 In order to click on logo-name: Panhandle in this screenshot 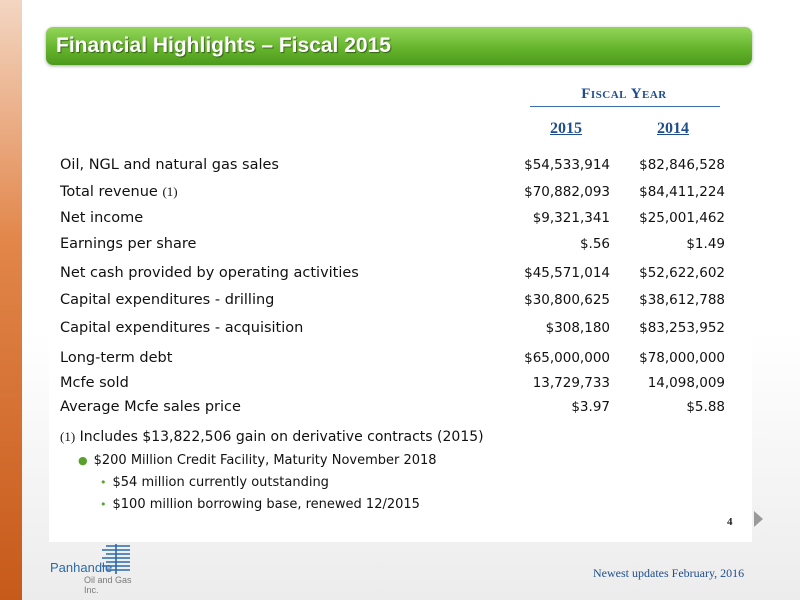, I will do `click(81, 567)`.